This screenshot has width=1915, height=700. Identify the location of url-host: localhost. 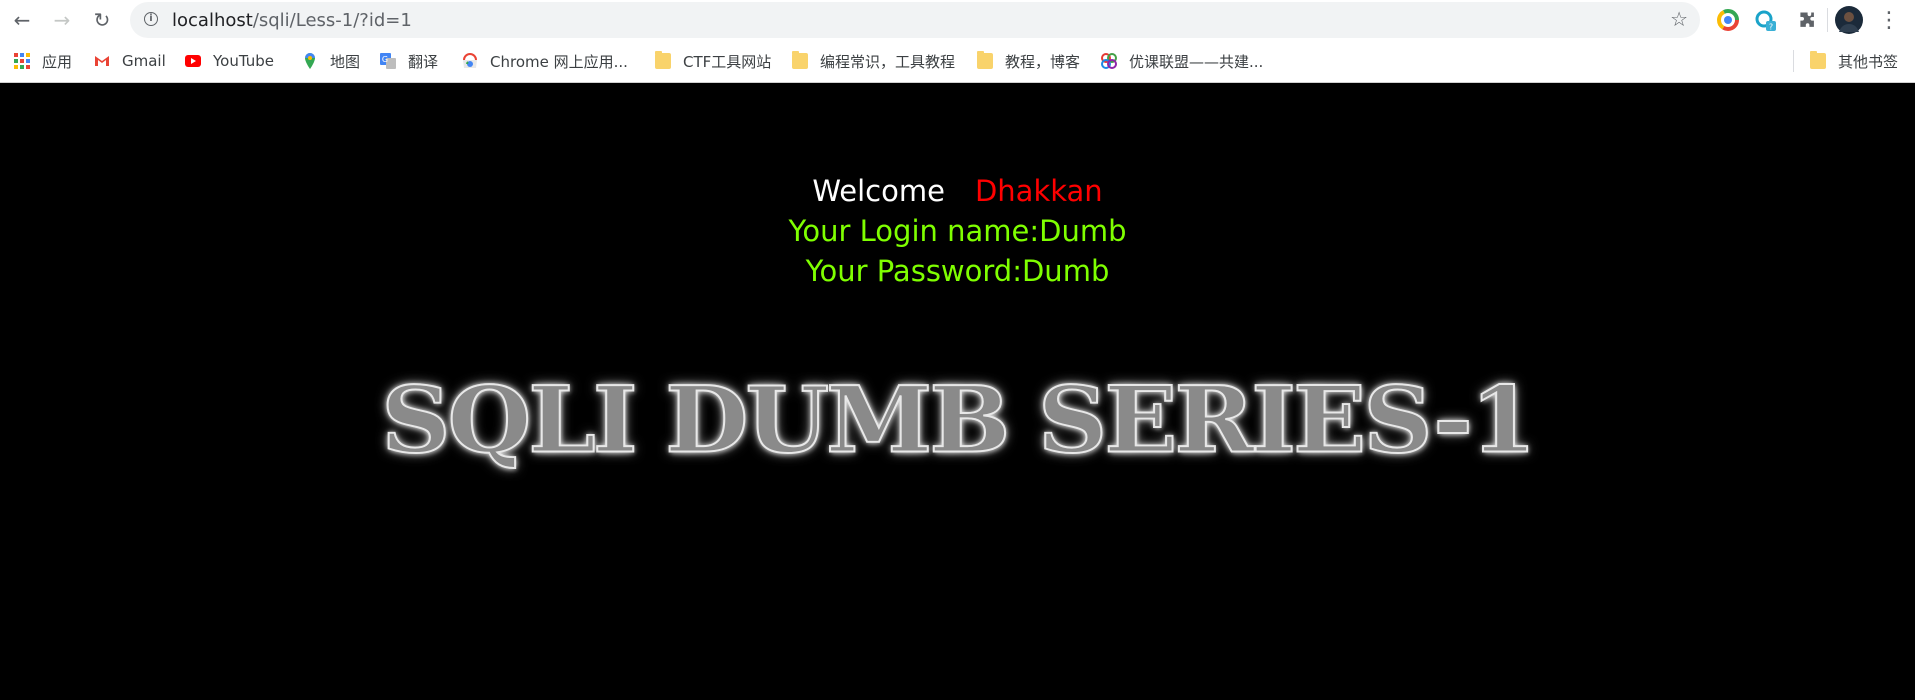
(212, 20).